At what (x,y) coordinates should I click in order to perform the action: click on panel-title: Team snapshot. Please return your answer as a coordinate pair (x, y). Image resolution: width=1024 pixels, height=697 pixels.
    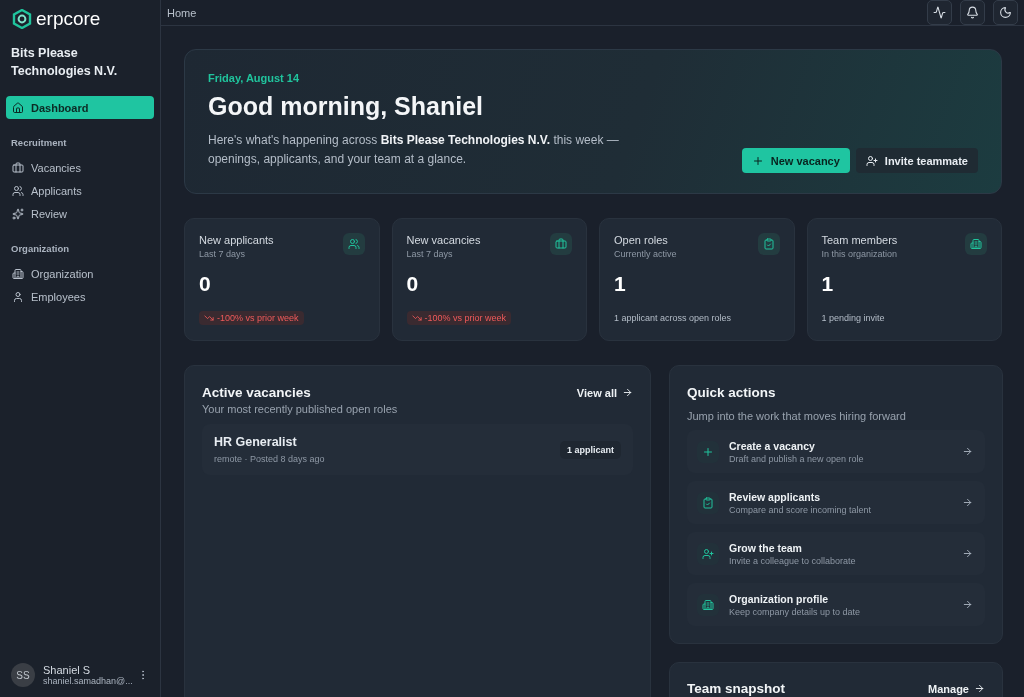
    Looking at the image, I should click on (736, 688).